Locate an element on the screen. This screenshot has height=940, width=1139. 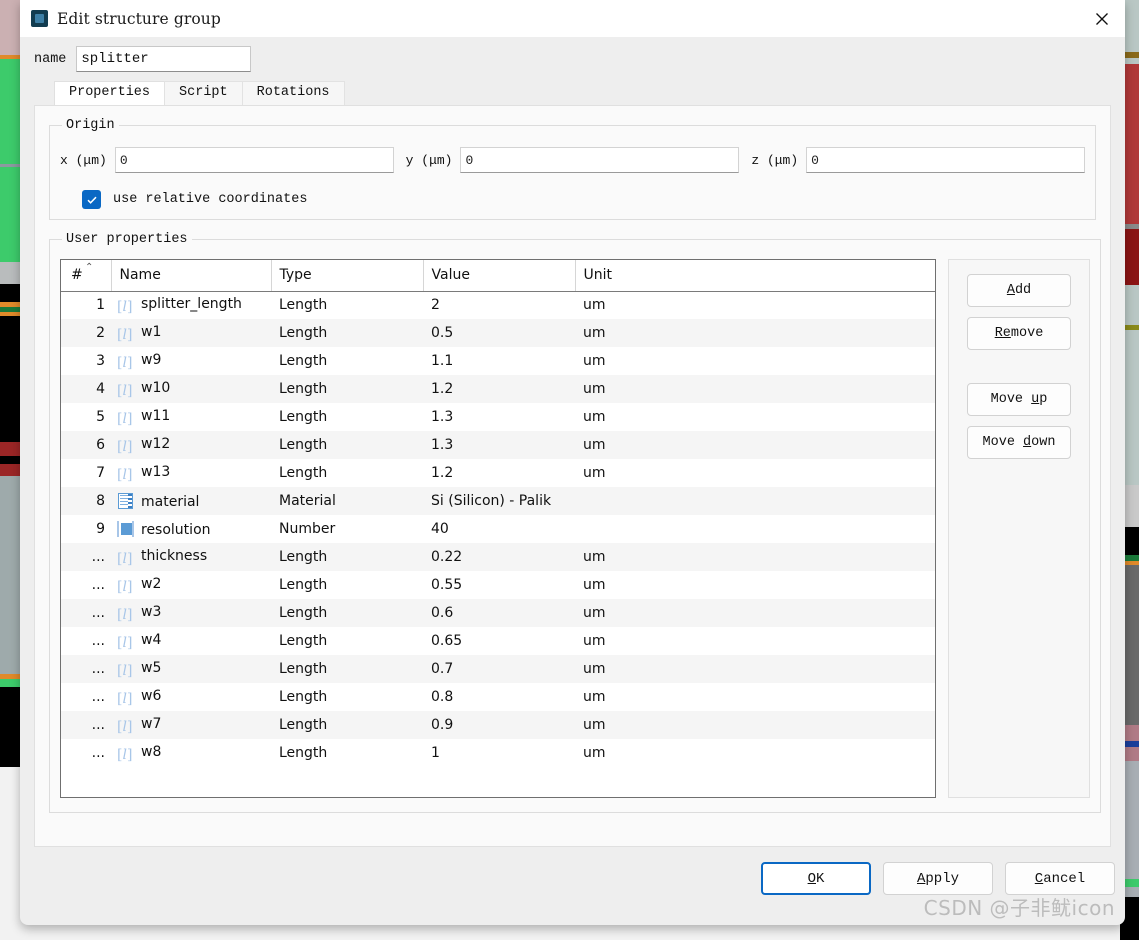
cell-value: 1 is located at coordinates (435, 753).